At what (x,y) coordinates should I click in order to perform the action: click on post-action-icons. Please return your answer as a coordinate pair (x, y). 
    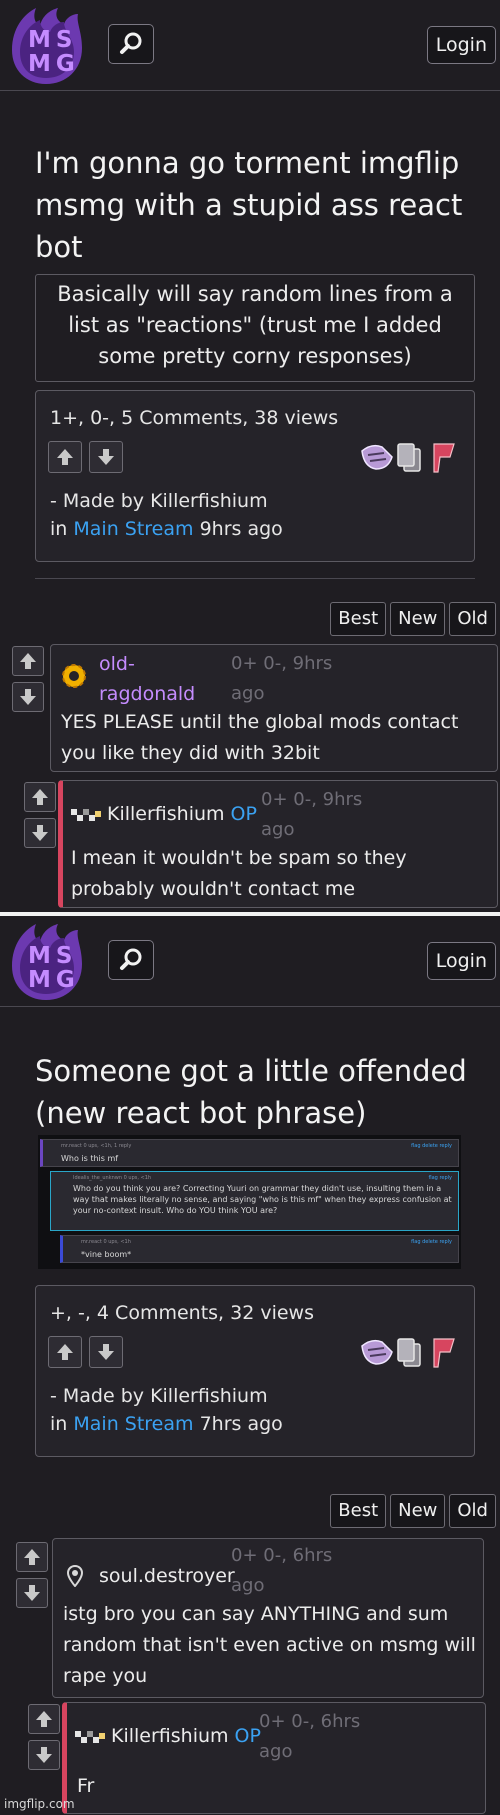
    Looking at the image, I should click on (410, 460).